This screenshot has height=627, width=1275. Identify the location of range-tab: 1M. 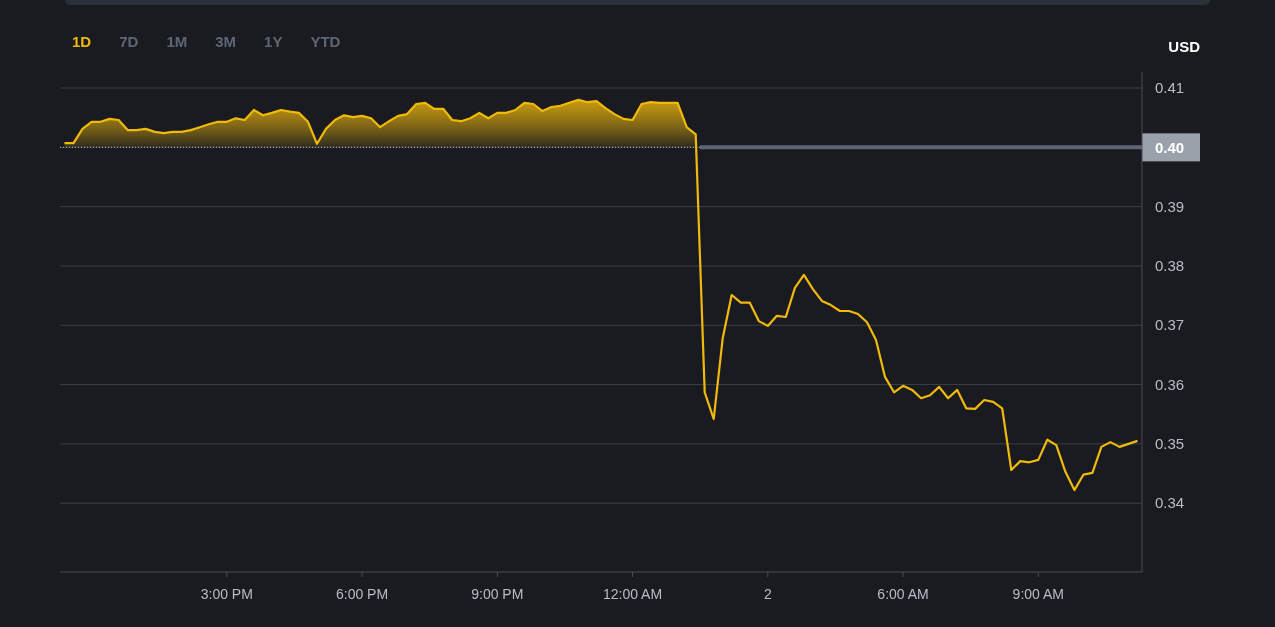
(177, 41).